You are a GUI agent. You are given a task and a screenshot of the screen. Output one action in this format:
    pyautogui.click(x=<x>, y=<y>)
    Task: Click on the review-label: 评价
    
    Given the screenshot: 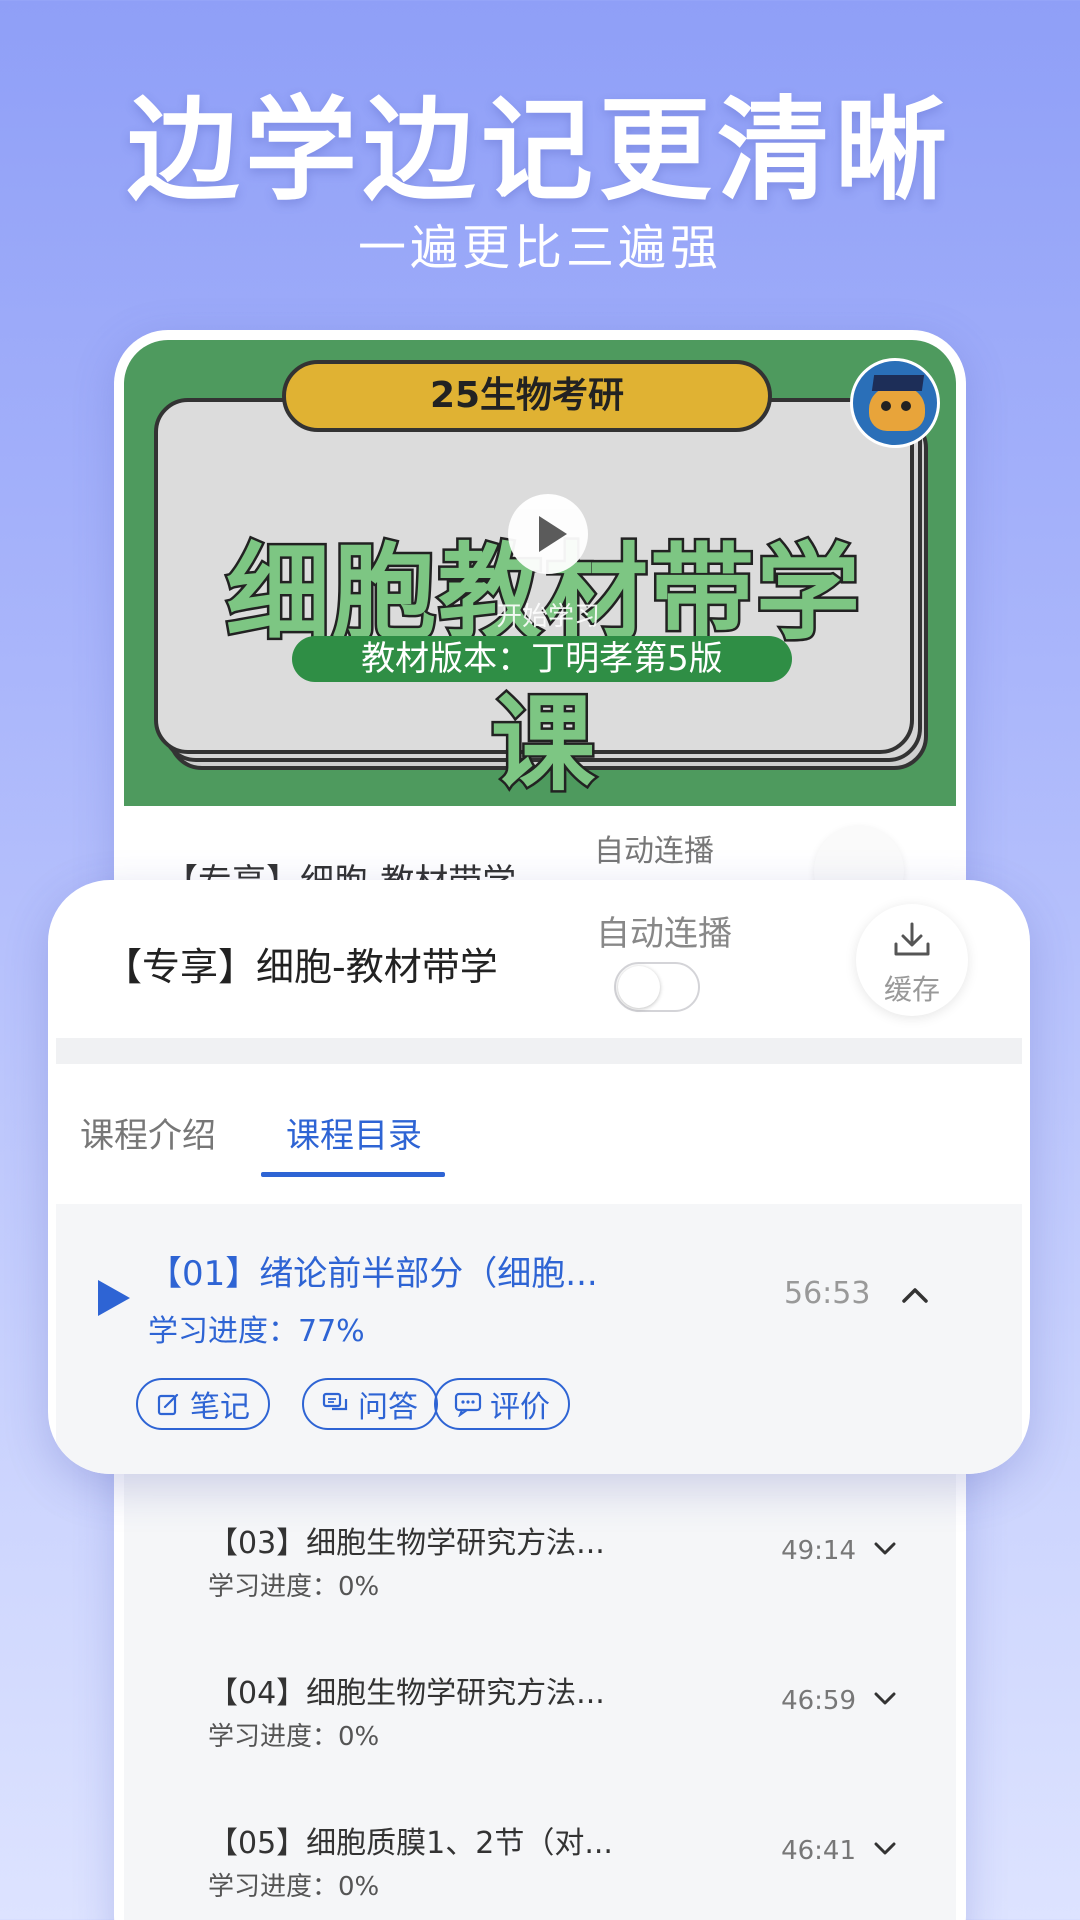 What is the action you would take?
    pyautogui.click(x=520, y=1407)
    